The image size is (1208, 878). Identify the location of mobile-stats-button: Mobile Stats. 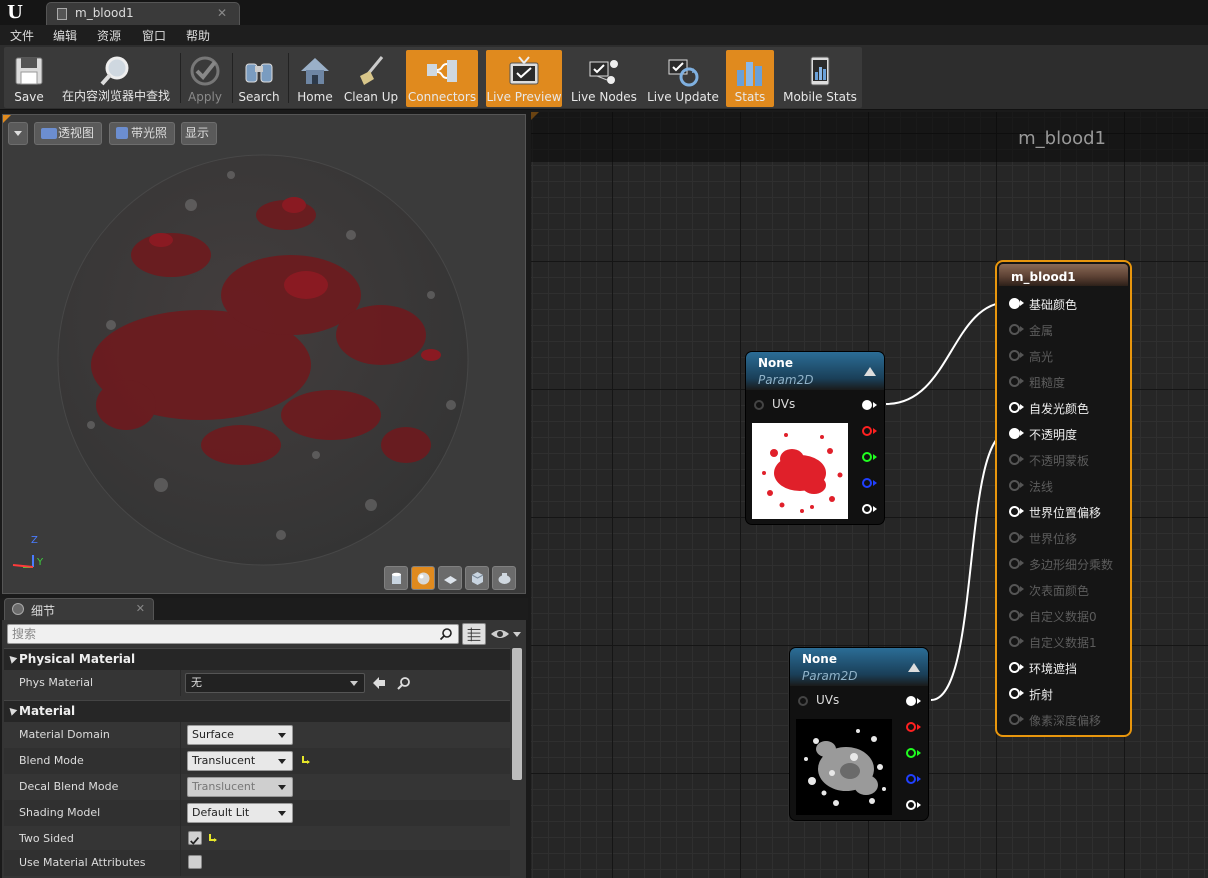
(820, 78).